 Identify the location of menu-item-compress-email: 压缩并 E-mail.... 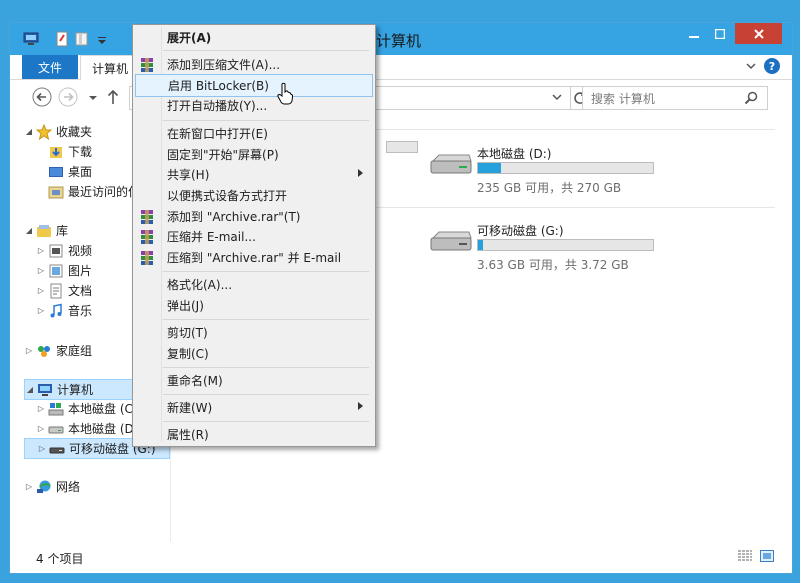
(253, 236).